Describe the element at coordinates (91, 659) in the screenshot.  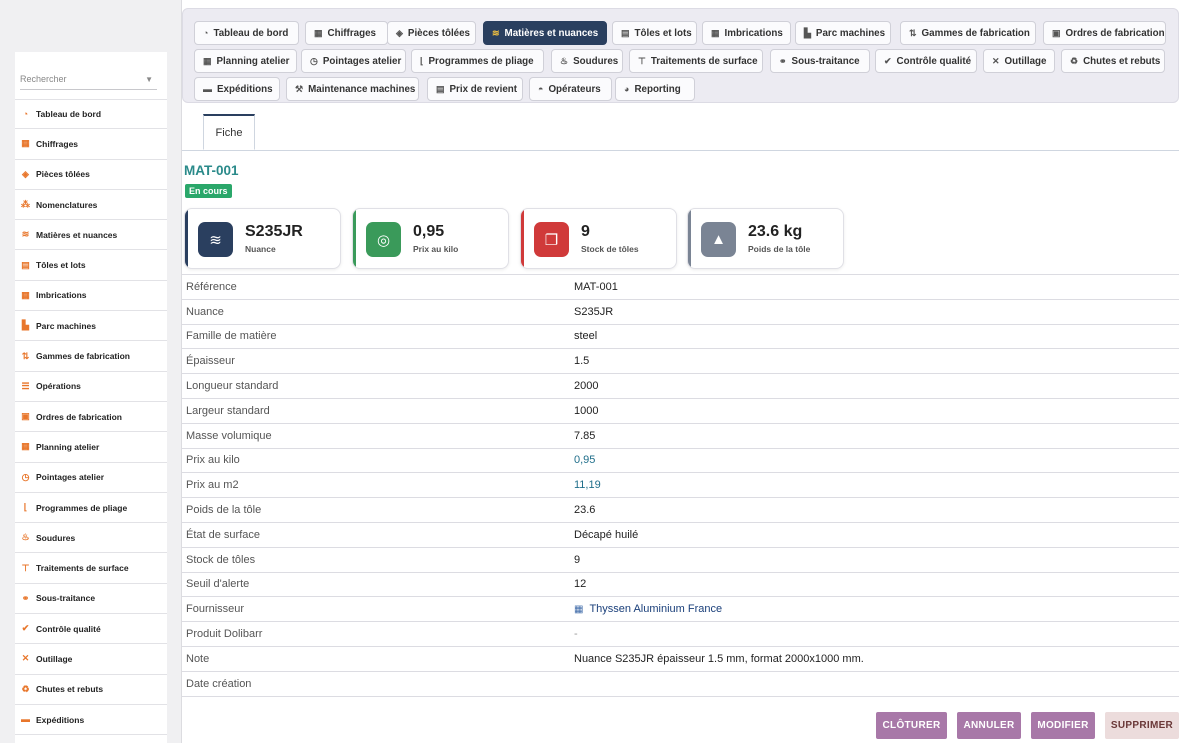
I see `sidebar-item-outillage: ✕ Outillage` at that location.